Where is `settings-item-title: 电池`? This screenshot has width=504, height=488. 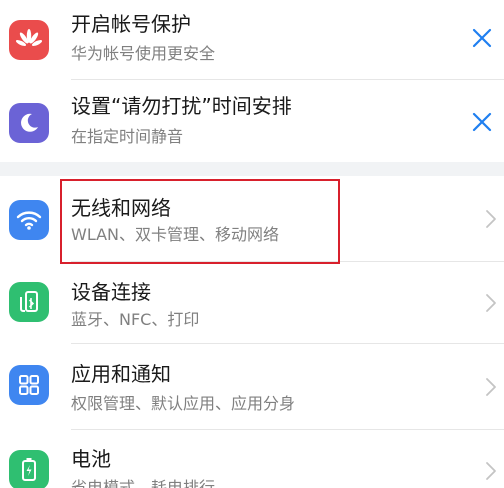
settings-item-title: 电池 is located at coordinates (91, 459).